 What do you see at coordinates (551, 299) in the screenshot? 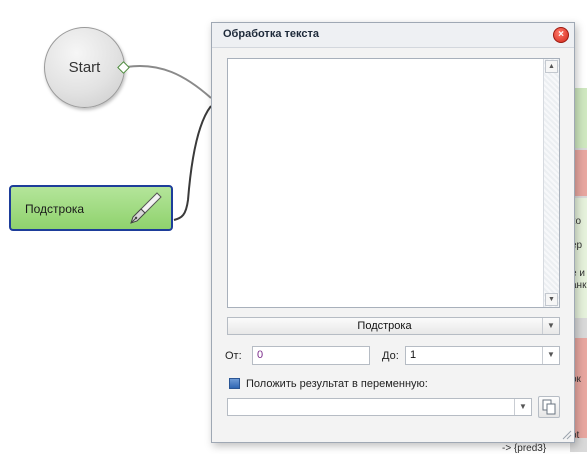
I see `scroll-down-icon: ▼` at bounding box center [551, 299].